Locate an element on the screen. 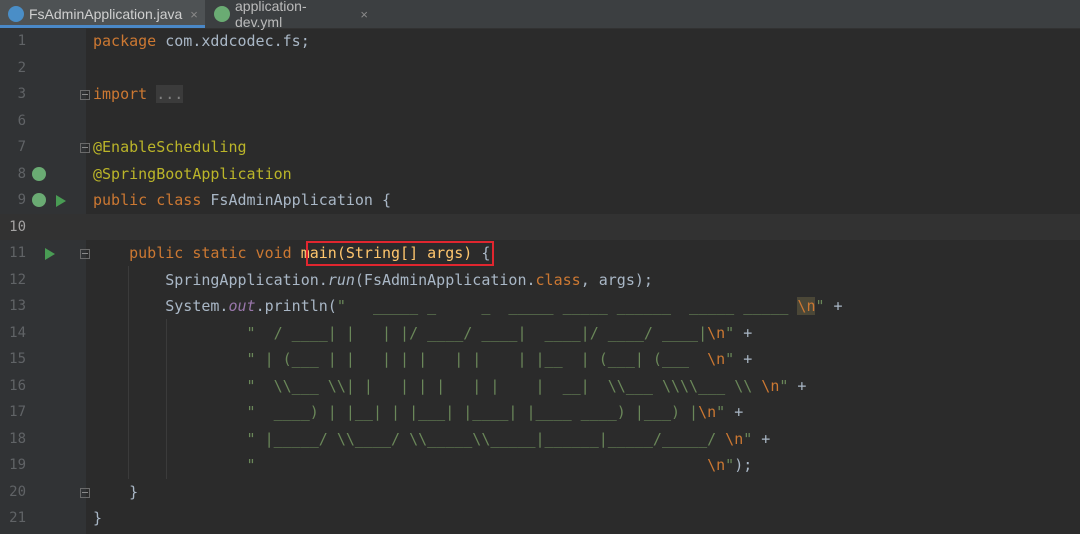 The height and width of the screenshot is (534, 1080). code-text: , args); is located at coordinates (616, 280).